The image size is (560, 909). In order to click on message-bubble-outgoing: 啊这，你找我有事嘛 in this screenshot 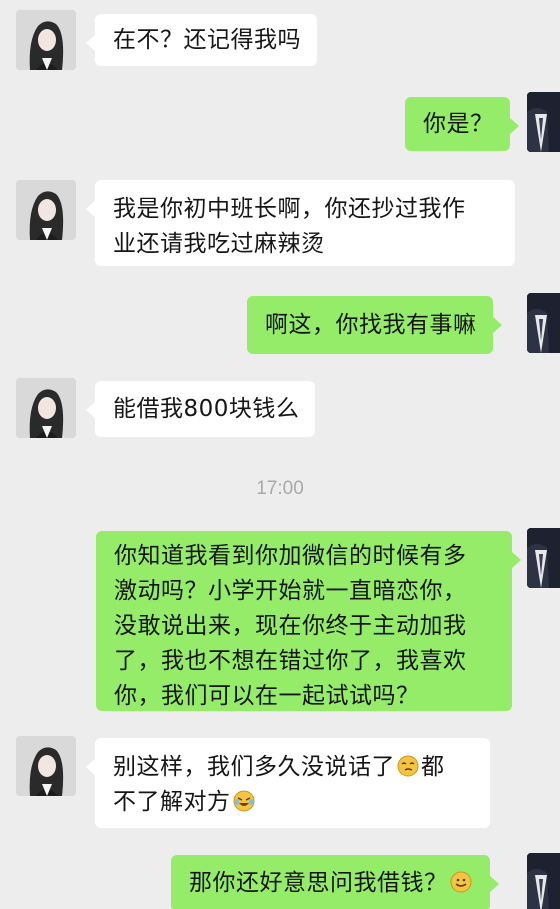, I will do `click(374, 325)`.